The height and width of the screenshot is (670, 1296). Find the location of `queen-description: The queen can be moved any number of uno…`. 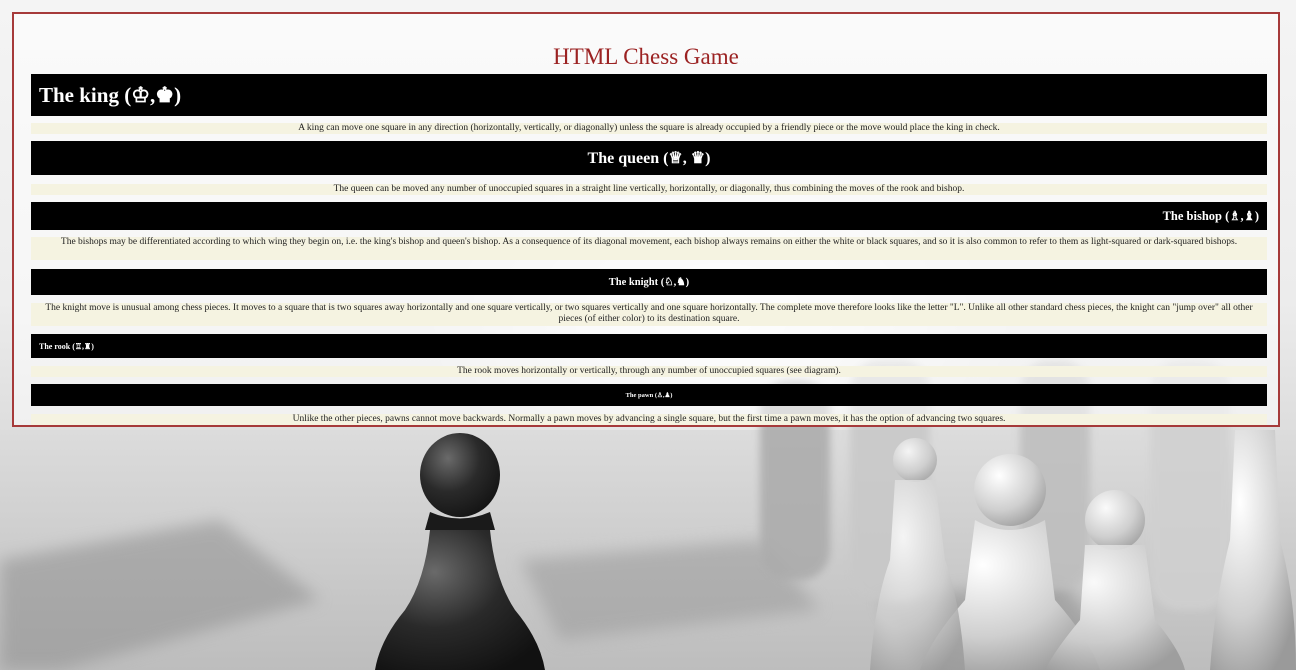

queen-description: The queen can be moved any number of uno… is located at coordinates (649, 189).